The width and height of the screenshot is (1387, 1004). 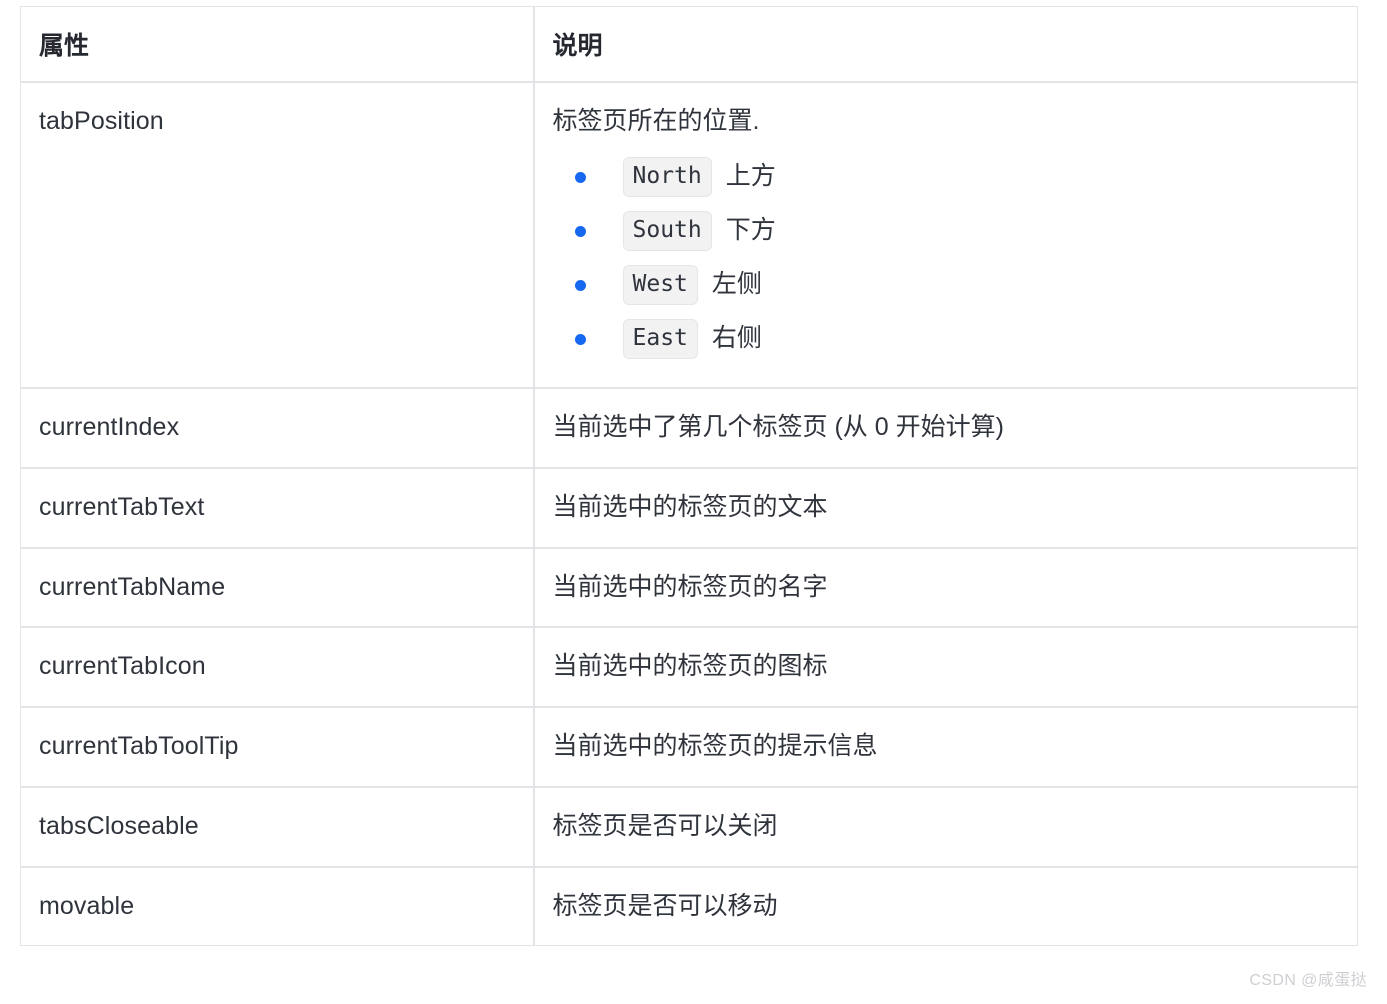 What do you see at coordinates (957, 338) in the screenshot?
I see `list-item: East 右侧` at bounding box center [957, 338].